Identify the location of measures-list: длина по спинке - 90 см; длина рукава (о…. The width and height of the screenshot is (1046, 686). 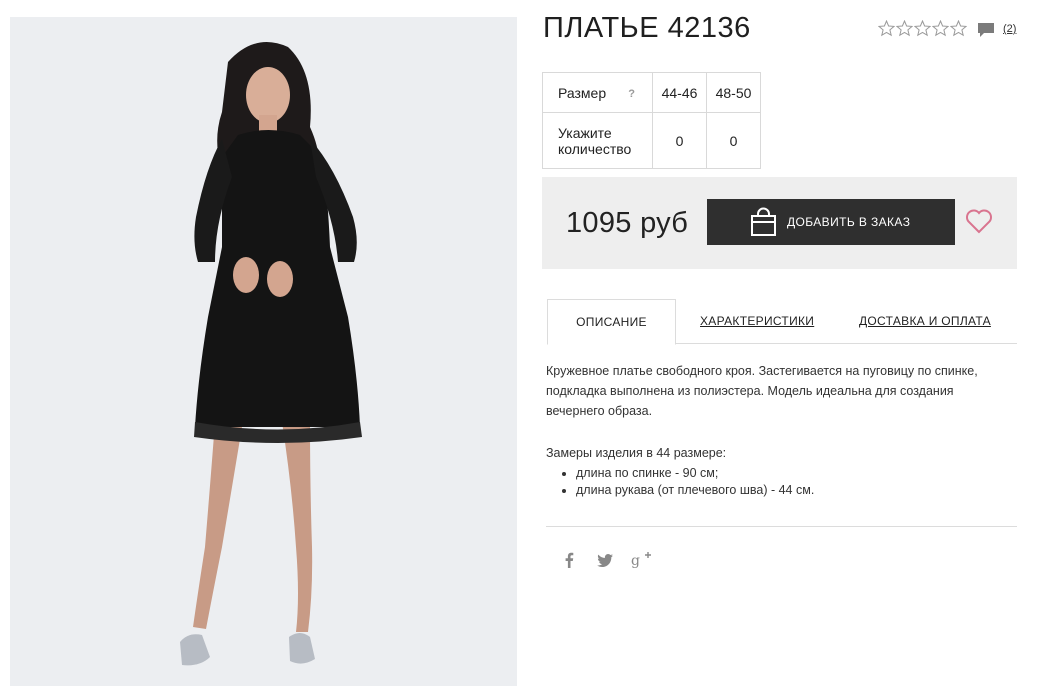
(776, 482).